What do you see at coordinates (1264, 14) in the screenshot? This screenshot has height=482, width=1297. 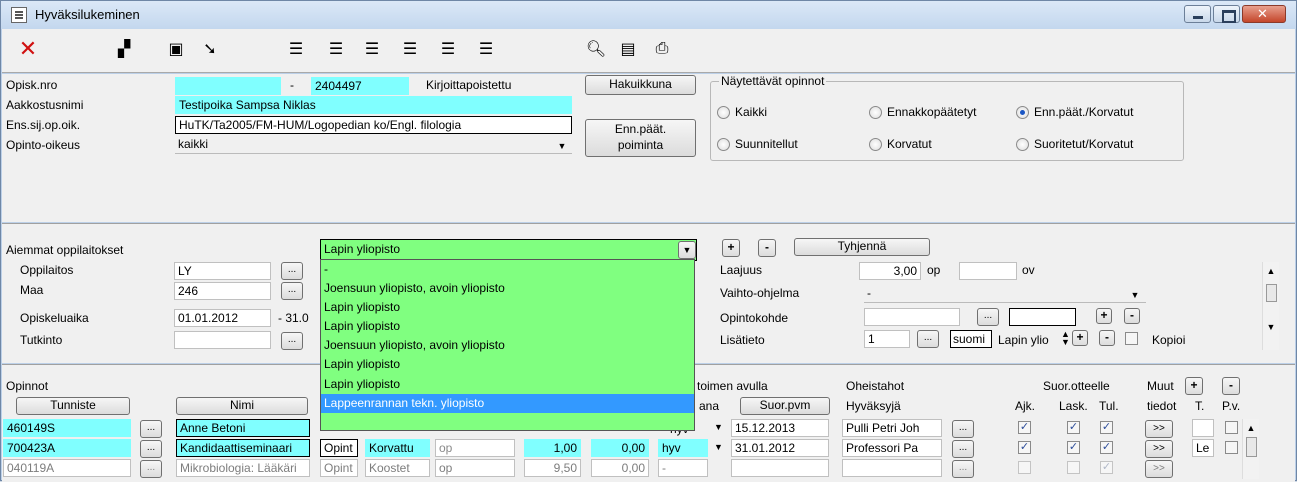 I see `close-button` at bounding box center [1264, 14].